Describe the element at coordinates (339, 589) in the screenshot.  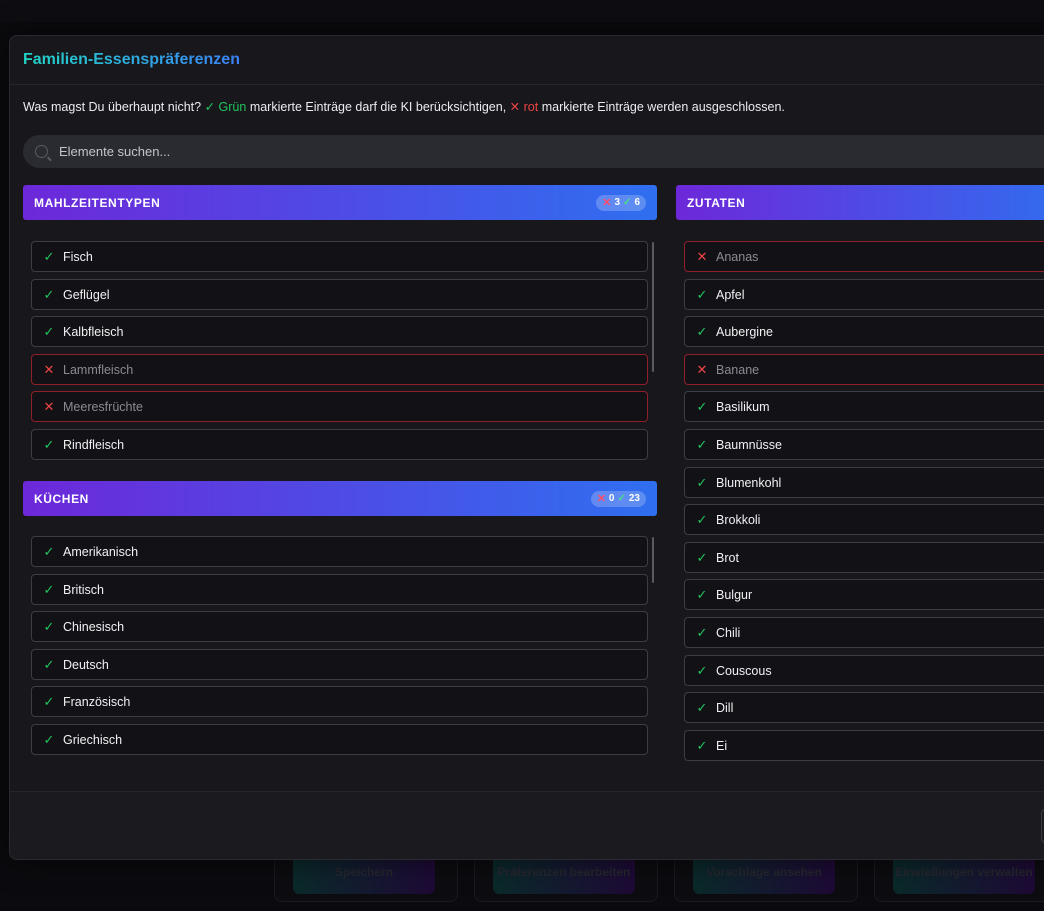
I see `list-item: ✓ Britisch` at that location.